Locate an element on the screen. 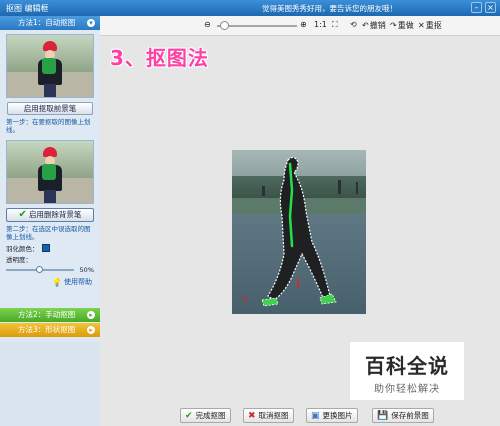 The image size is (500, 426). redo-icon: ↷ is located at coordinates (393, 25).